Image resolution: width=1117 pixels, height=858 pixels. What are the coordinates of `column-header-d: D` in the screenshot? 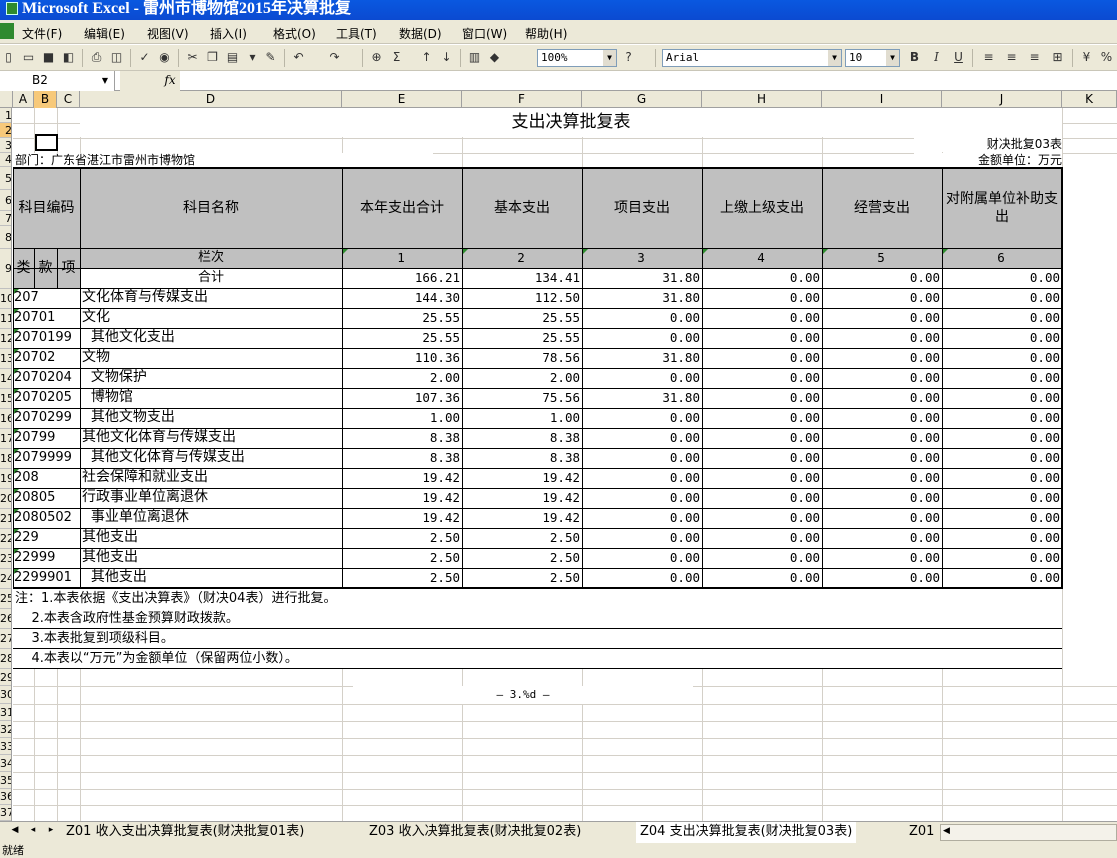 It's located at (211, 99).